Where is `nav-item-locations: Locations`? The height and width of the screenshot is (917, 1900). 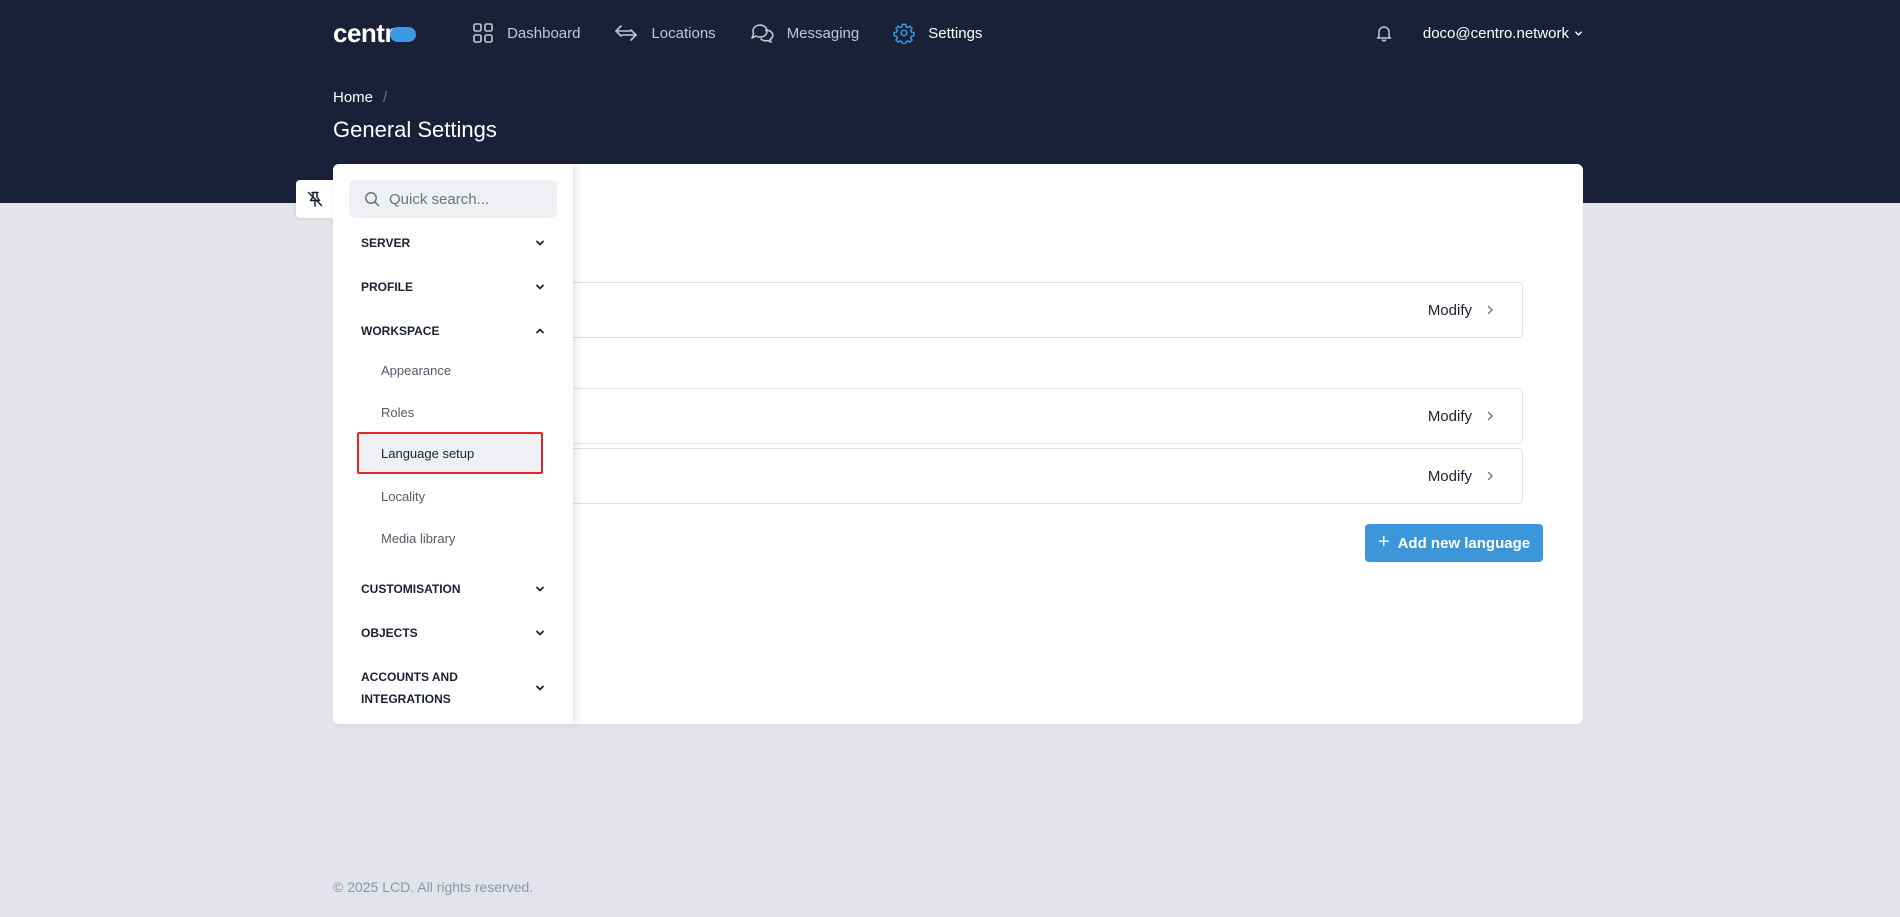
nav-item-locations: Locations is located at coordinates (665, 33).